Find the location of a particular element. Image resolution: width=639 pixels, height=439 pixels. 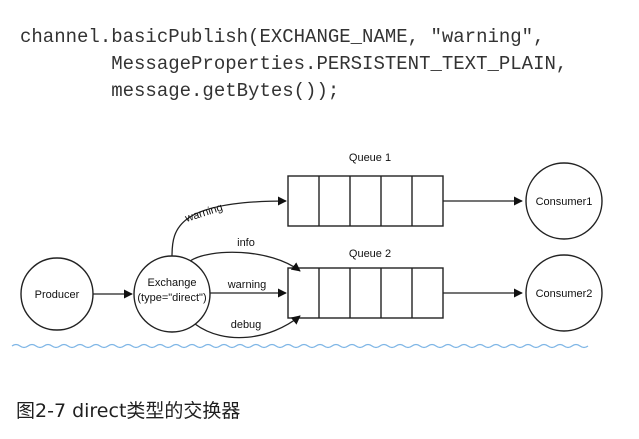

queue1-label: Queue 1 is located at coordinates (370, 158).